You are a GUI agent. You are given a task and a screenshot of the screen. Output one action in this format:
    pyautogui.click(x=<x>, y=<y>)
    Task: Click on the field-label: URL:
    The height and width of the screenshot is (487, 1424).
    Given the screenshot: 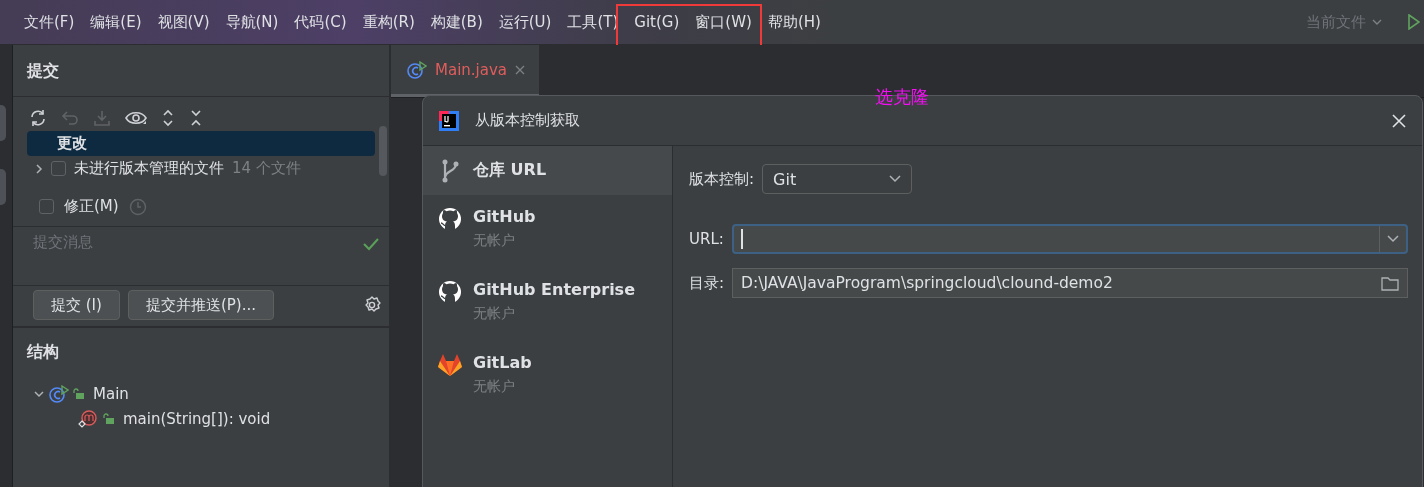 What is the action you would take?
    pyautogui.click(x=706, y=239)
    